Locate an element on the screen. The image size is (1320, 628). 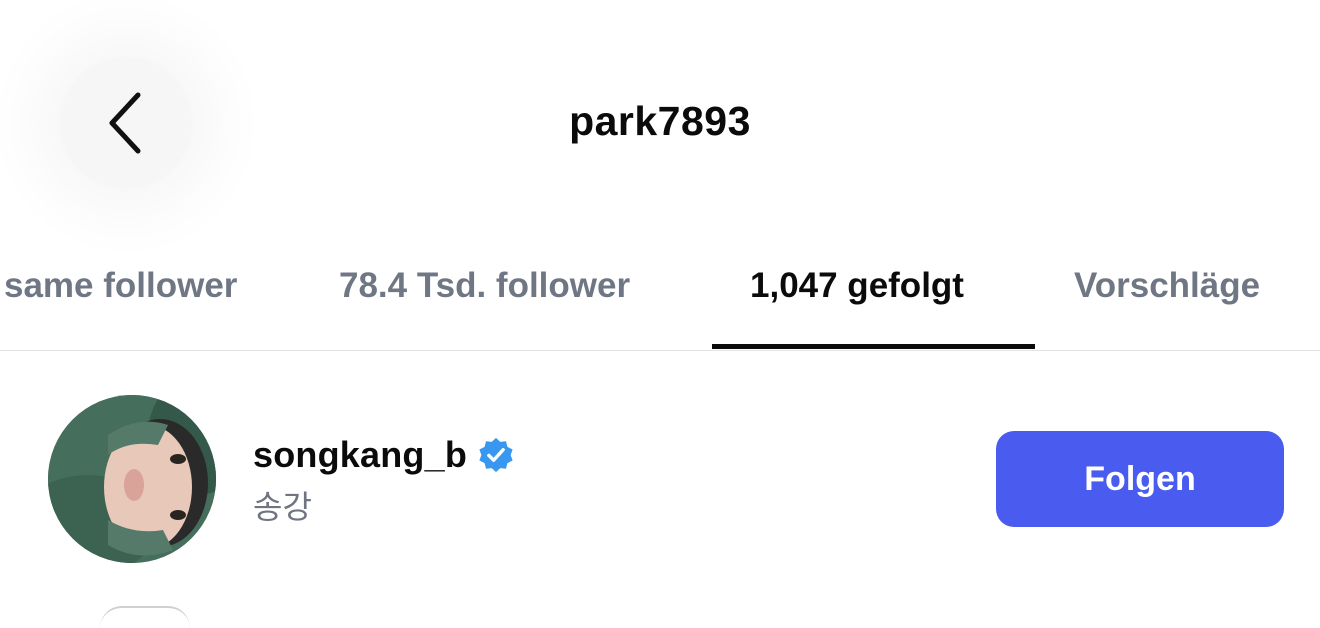
divider is located at coordinates (660, 350).